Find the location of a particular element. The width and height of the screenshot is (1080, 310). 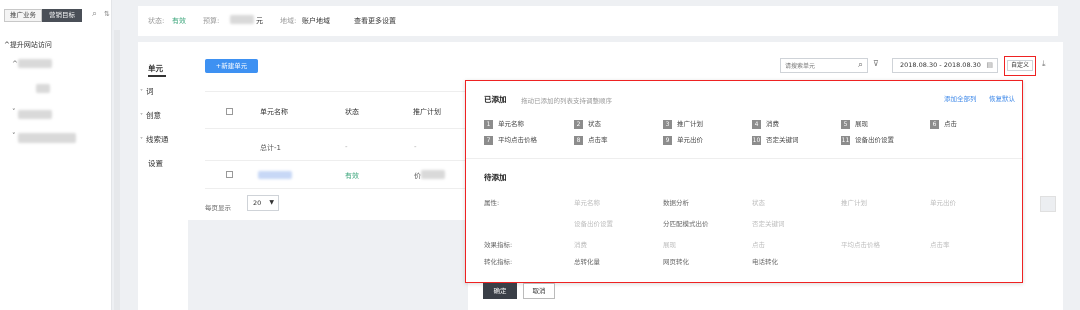

right-scroll-button is located at coordinates (1048, 204).